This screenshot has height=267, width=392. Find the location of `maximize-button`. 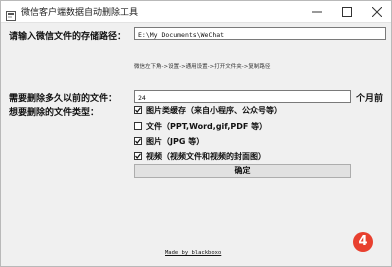

maximize-button is located at coordinates (347, 11).